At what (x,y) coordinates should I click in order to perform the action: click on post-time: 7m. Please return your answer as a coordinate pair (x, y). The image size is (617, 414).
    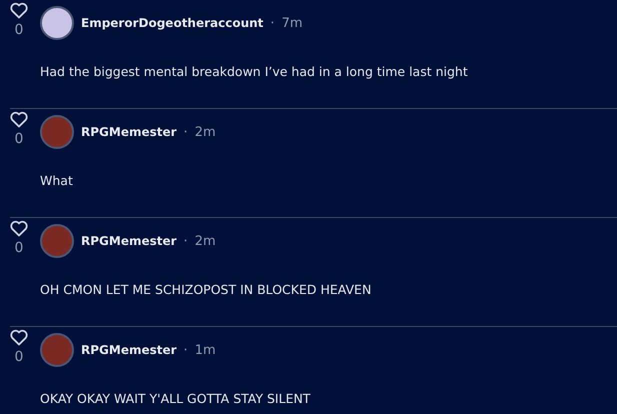
    Looking at the image, I should click on (292, 23).